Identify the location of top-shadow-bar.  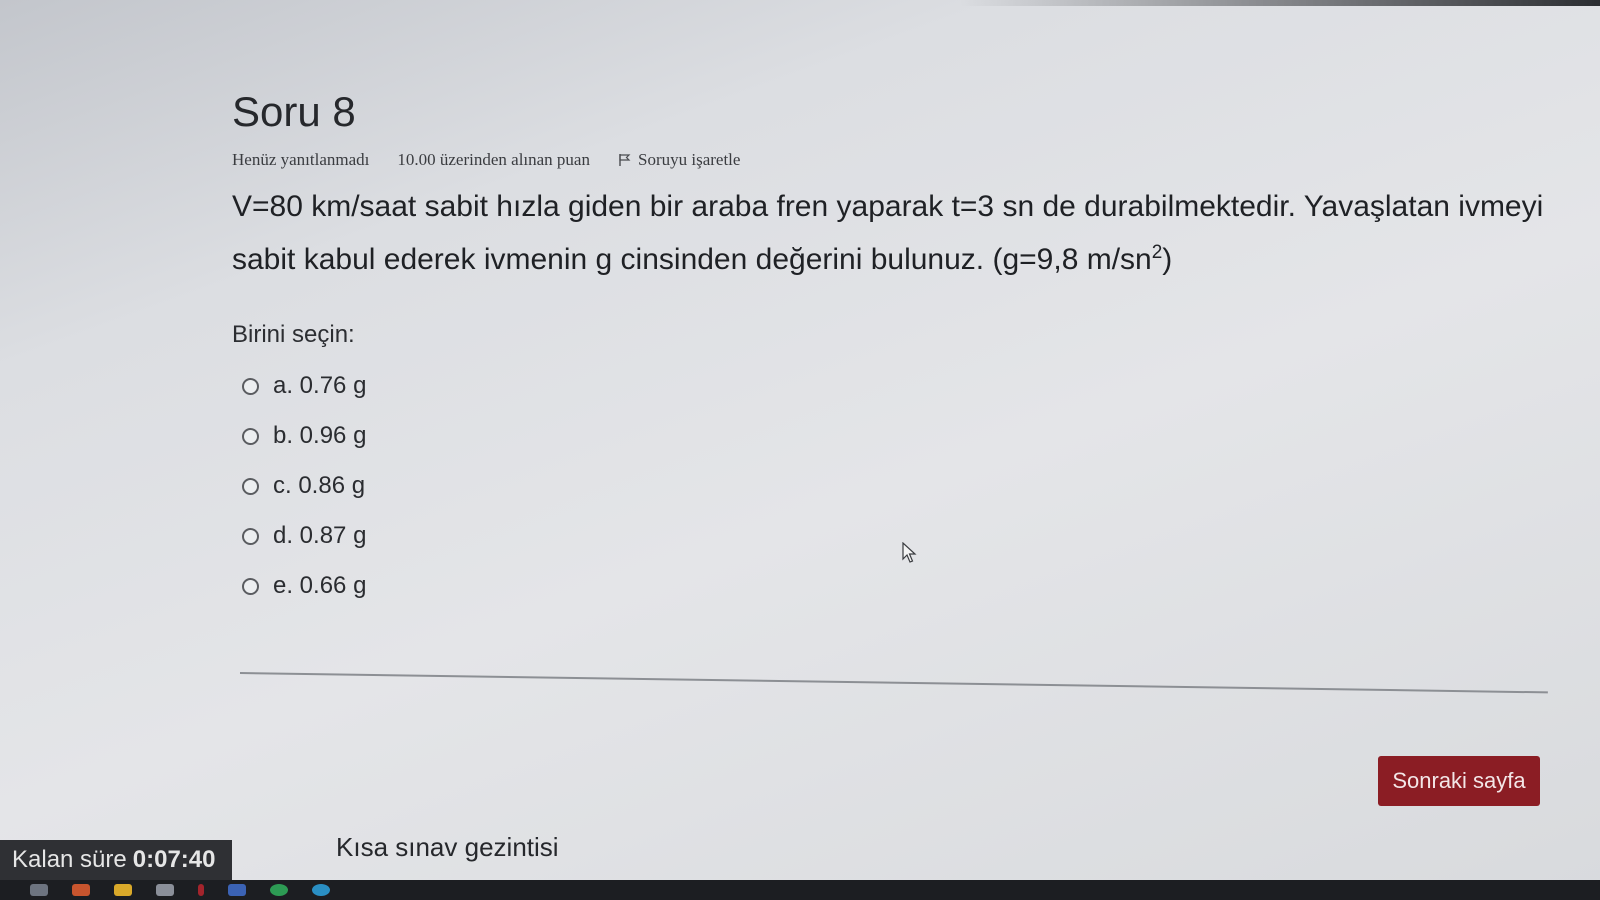
(800, 3).